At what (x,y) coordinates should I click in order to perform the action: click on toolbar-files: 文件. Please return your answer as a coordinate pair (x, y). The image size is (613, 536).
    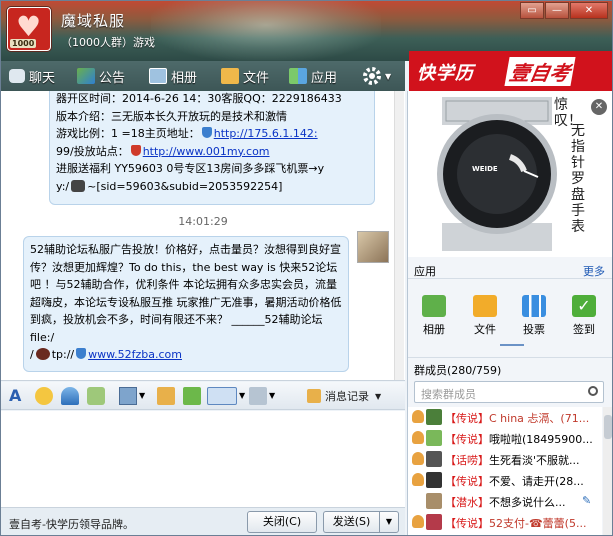
    Looking at the image, I should click on (245, 76).